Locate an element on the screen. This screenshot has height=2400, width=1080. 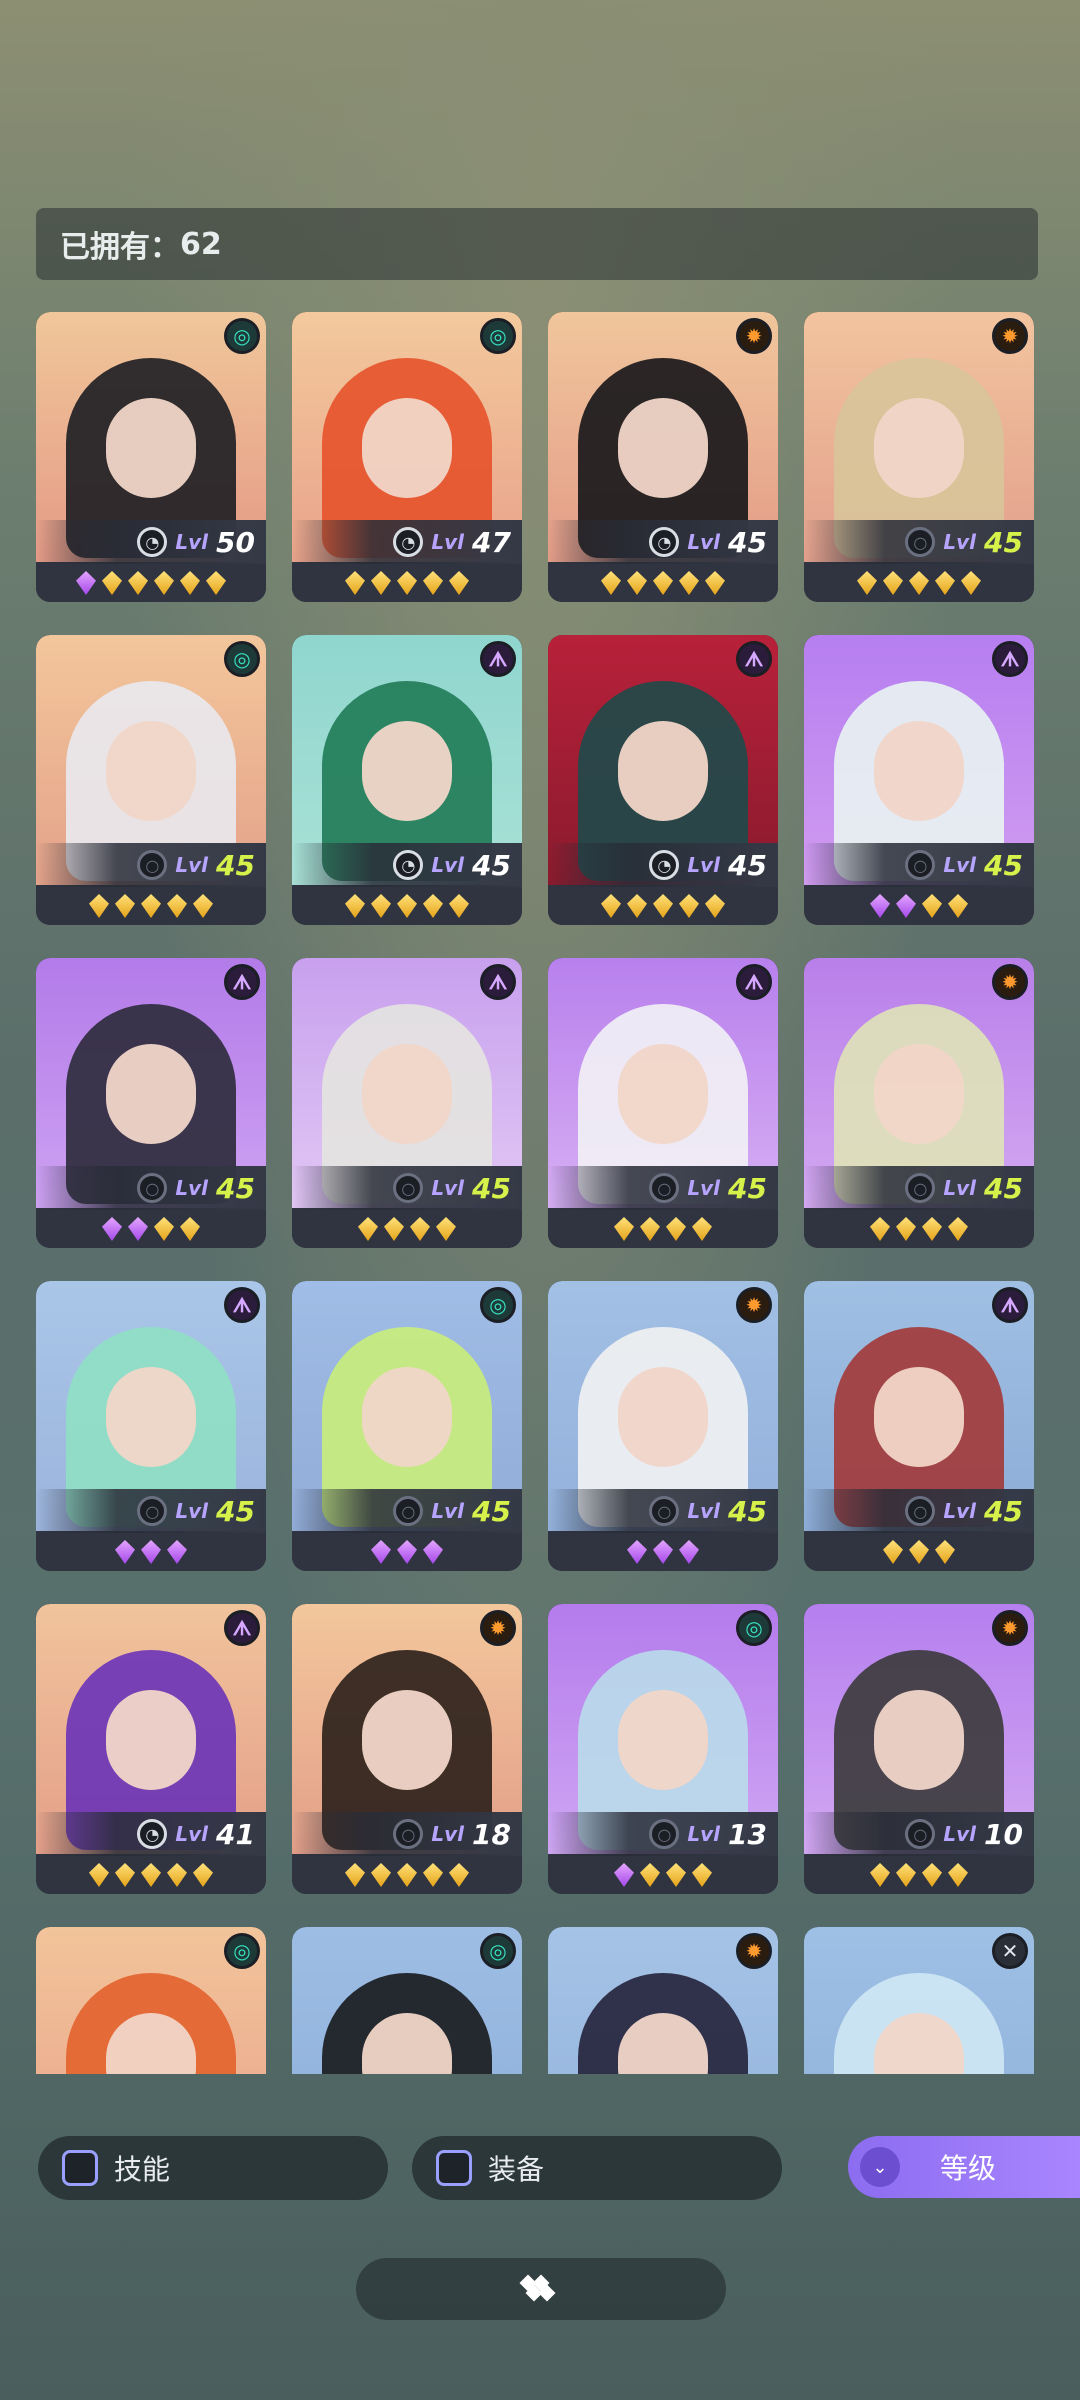
equipment-gear-icon: ◔ is located at coordinates (408, 542).